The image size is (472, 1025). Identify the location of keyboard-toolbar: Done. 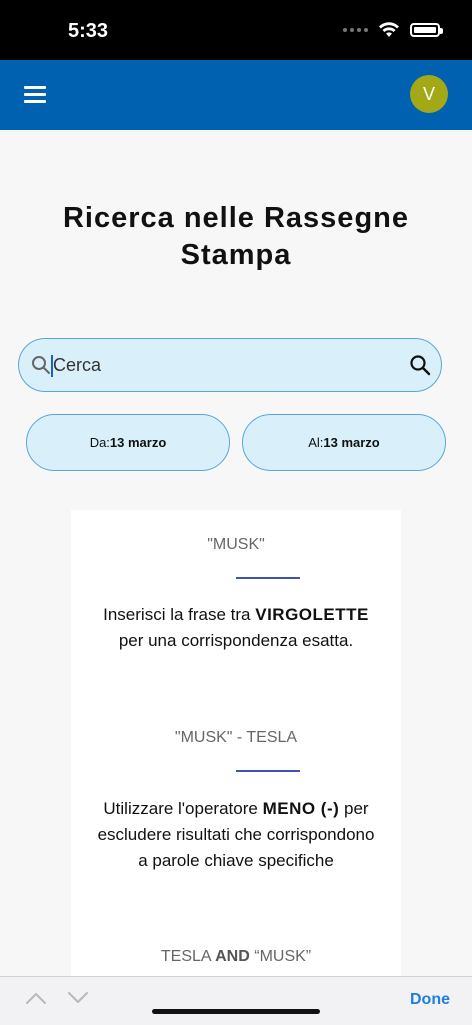
(236, 1000).